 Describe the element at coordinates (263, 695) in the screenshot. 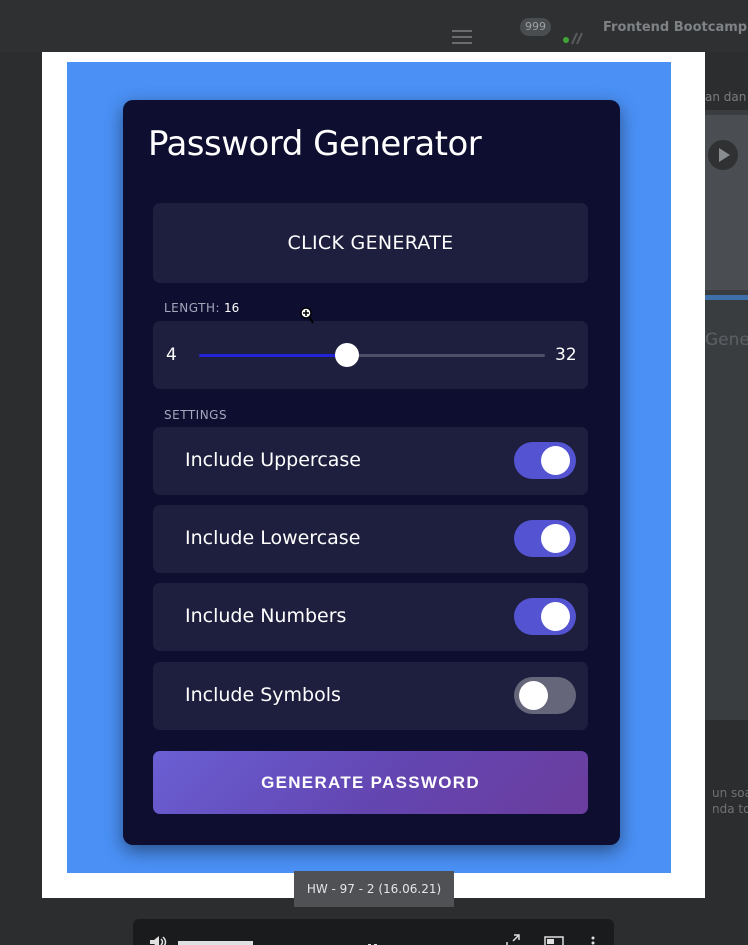

I see `setting-label: Include Symbols` at that location.